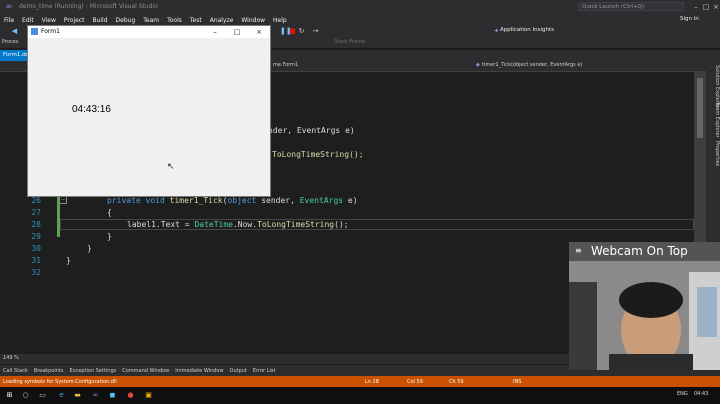 This screenshot has height=404, width=720. I want to click on menu-help: Help, so click(280, 20).